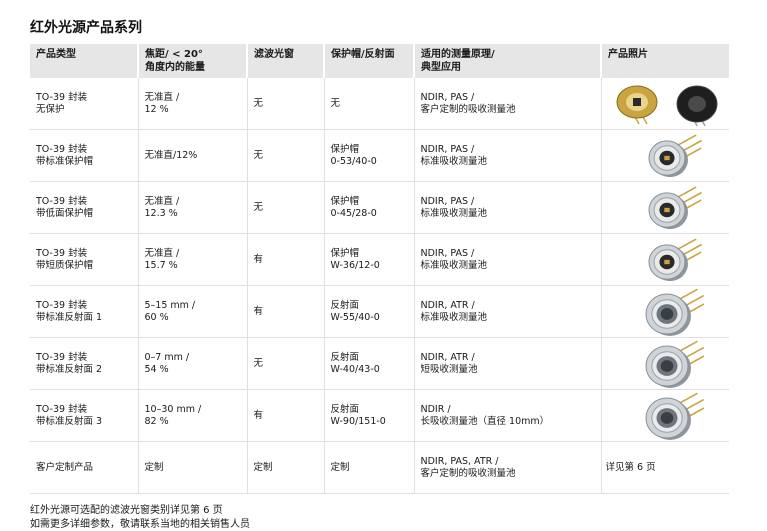  Describe the element at coordinates (508, 61) in the screenshot. I see `header-application: 适用的测量原理/典型应用` at that location.